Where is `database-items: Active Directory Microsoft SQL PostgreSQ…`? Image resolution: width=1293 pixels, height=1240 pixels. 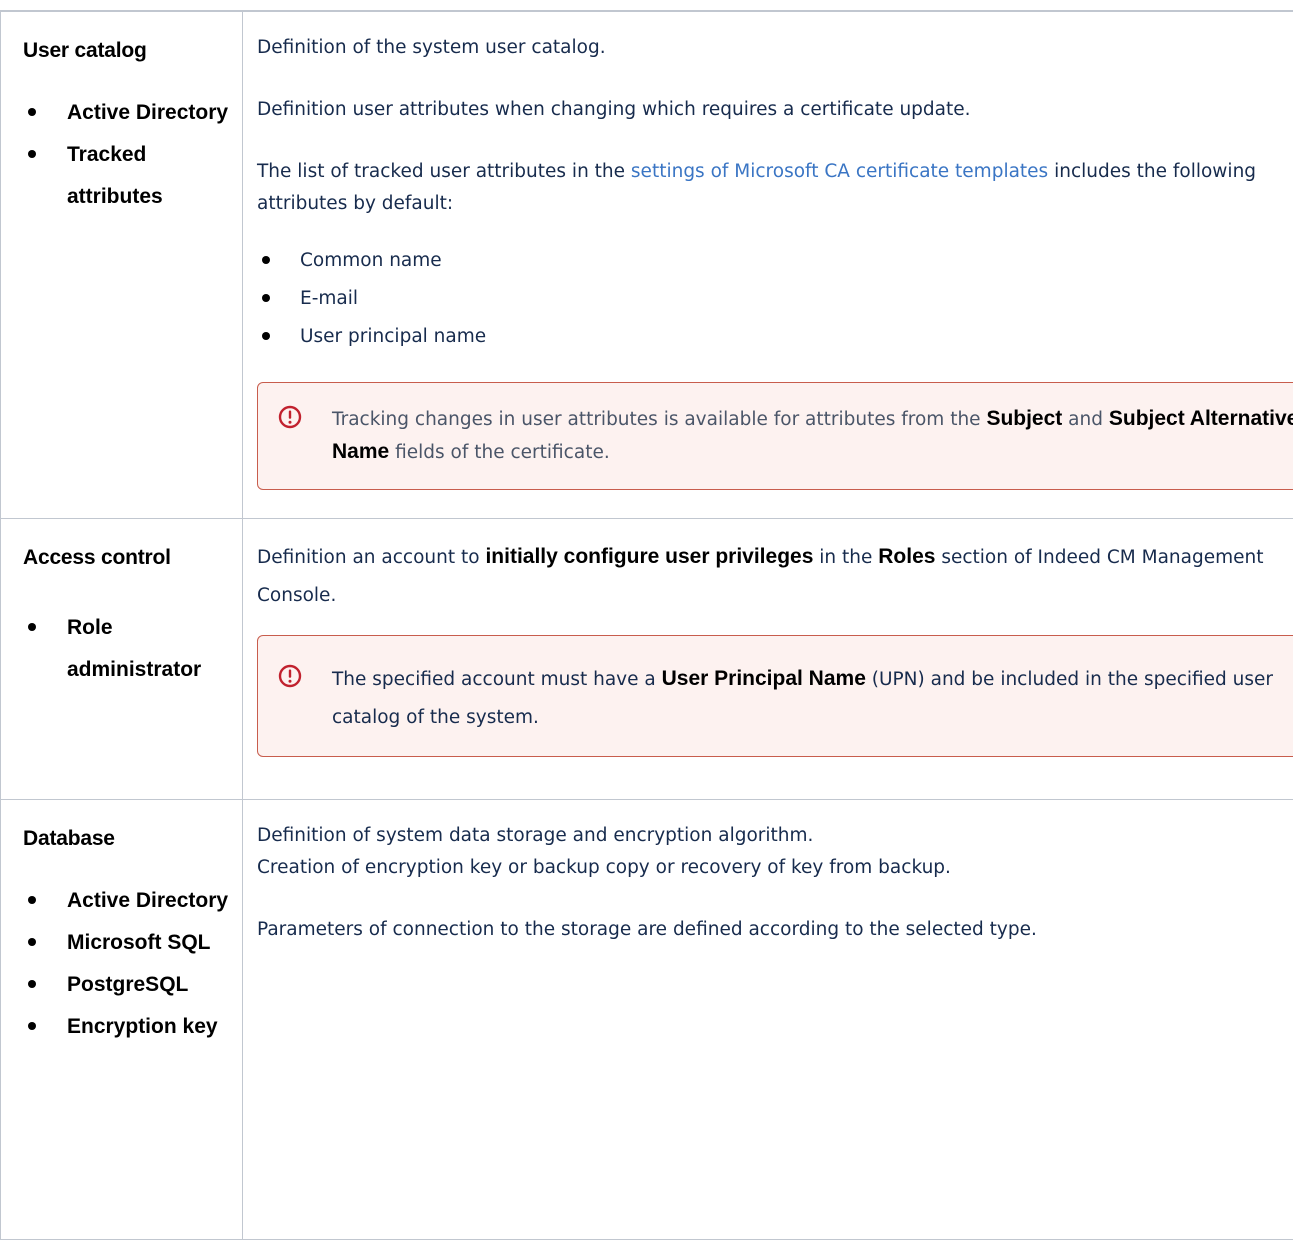
database-items: Active Directory Microsoft SQL PostgreSQ… is located at coordinates (132, 964).